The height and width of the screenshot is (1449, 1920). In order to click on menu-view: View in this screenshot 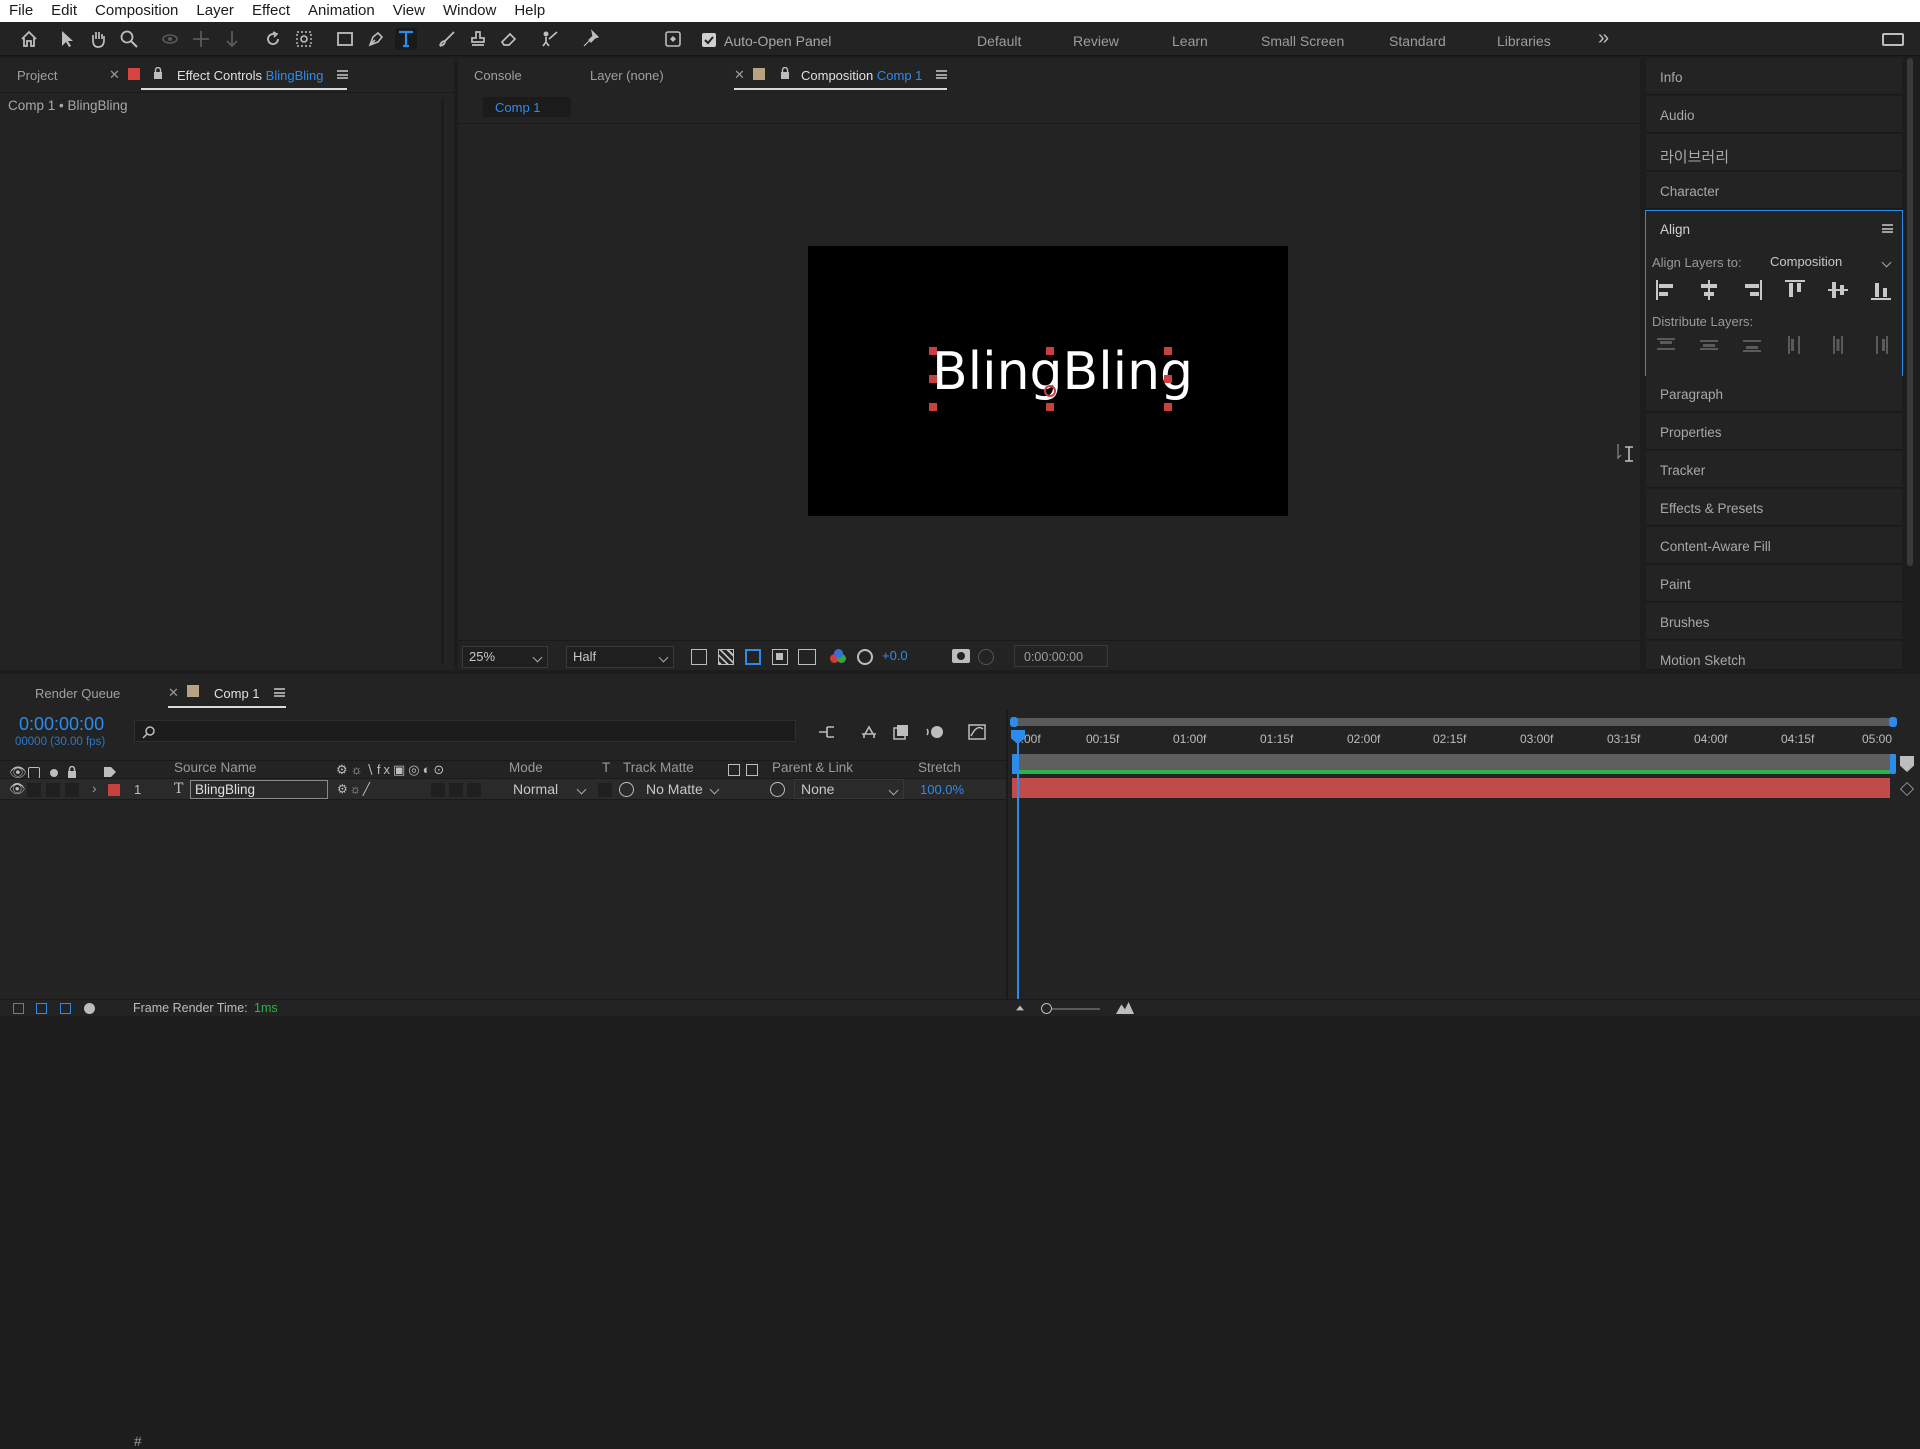, I will do `click(409, 11)`.